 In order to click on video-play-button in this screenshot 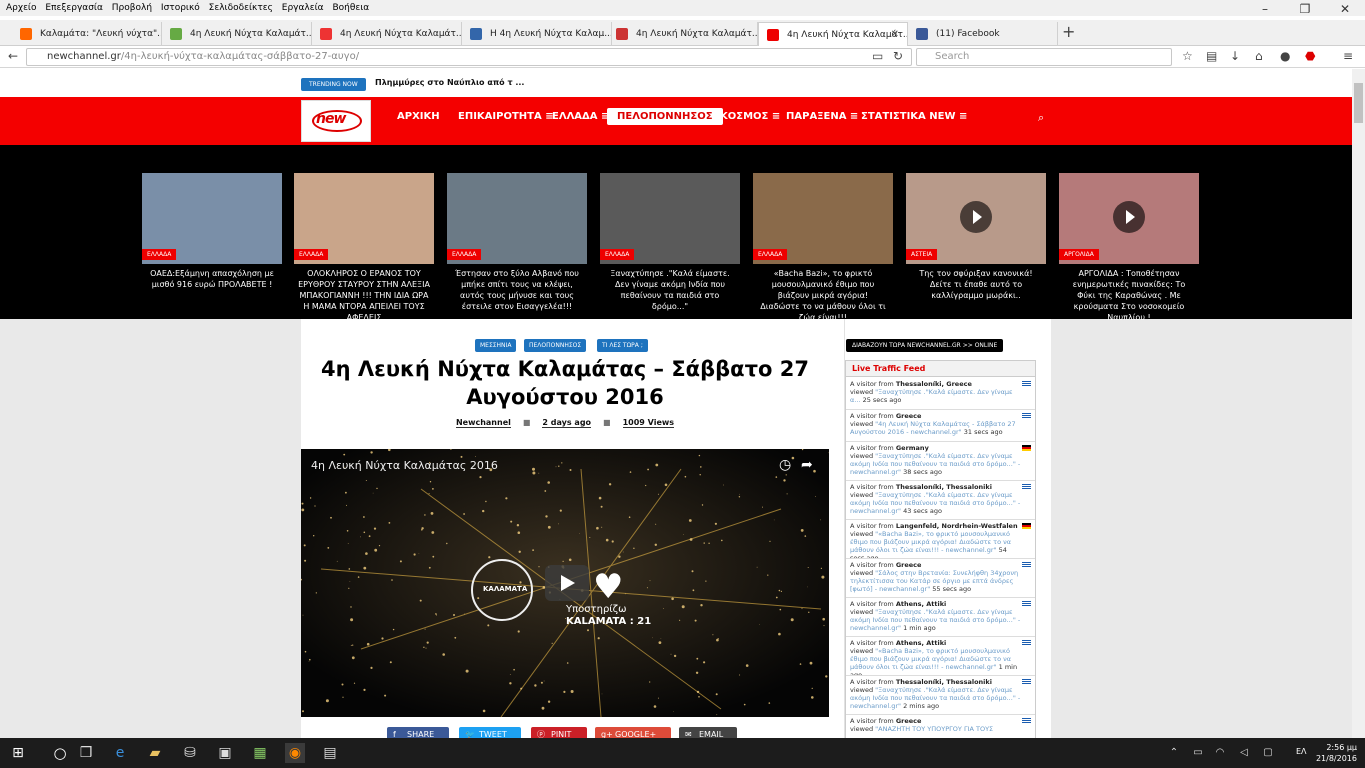, I will do `click(567, 583)`.